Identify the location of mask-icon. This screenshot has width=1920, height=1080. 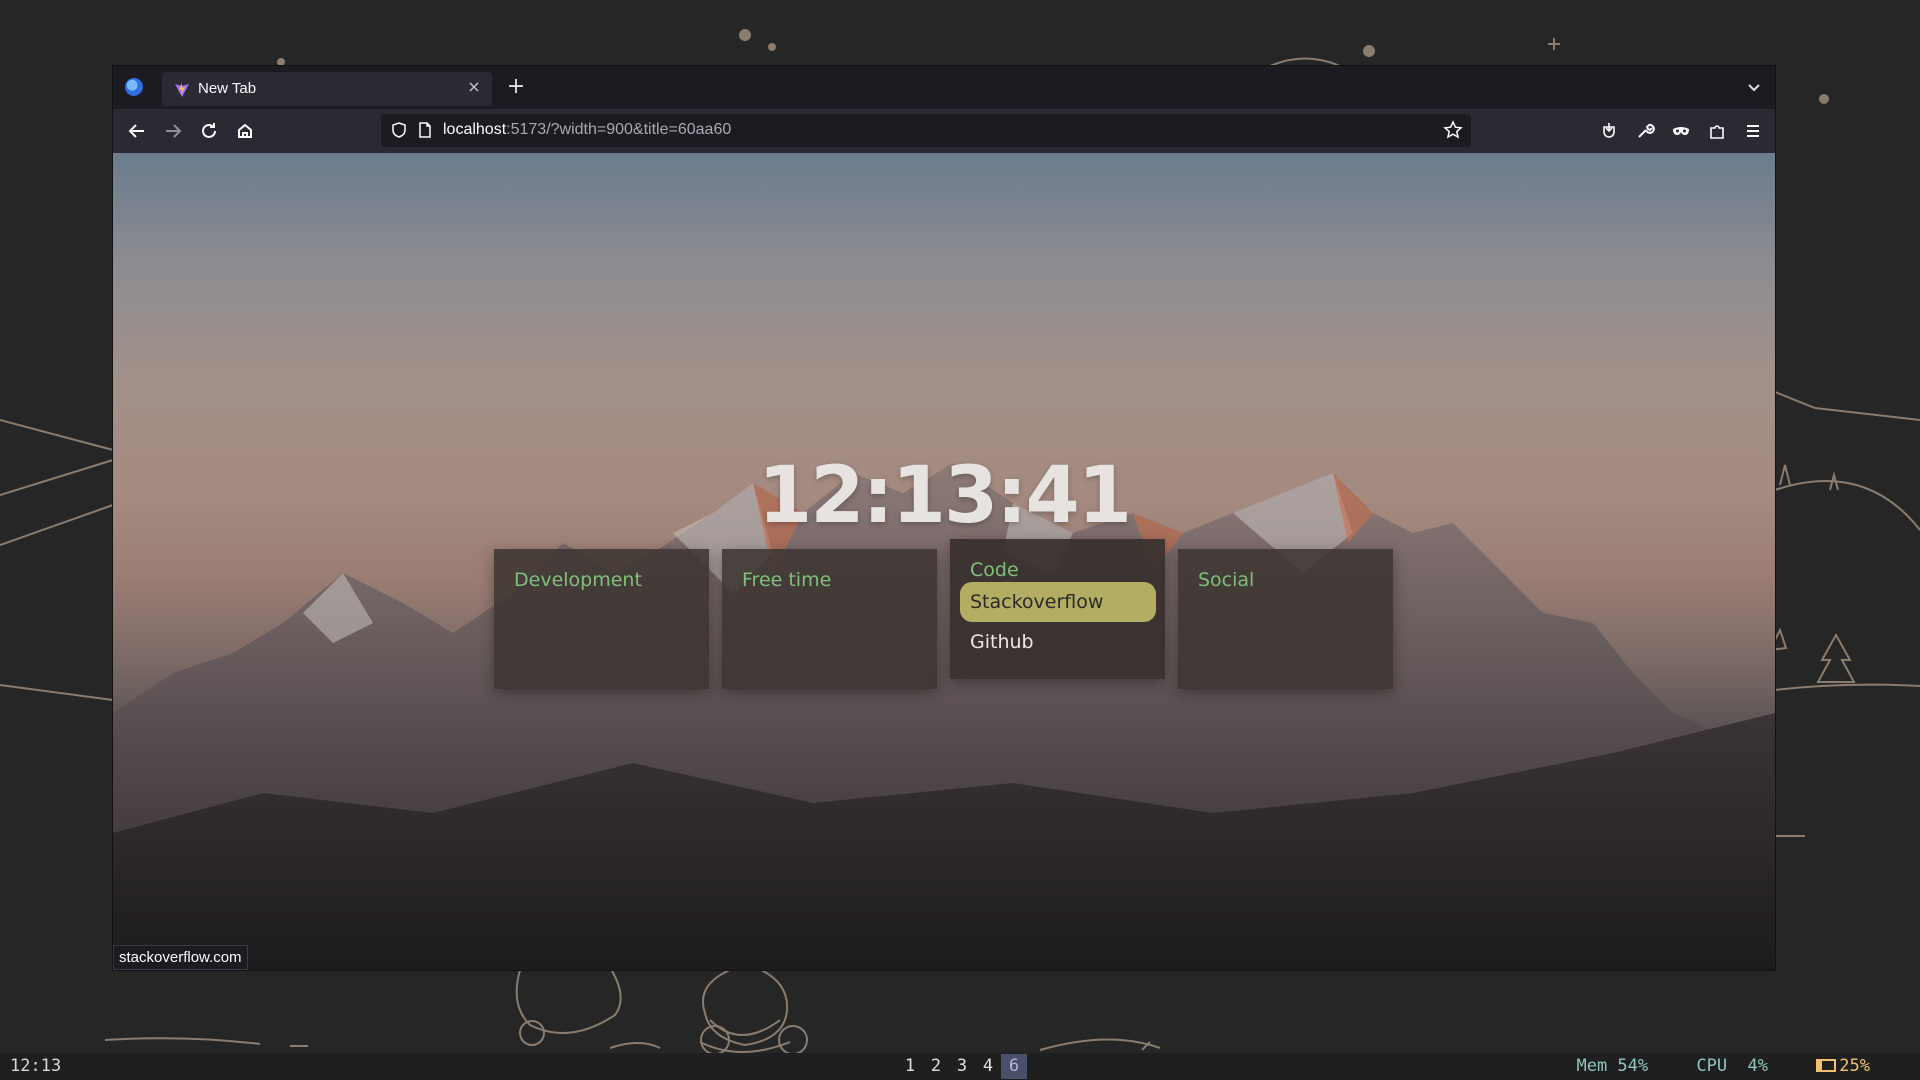
(1681, 131).